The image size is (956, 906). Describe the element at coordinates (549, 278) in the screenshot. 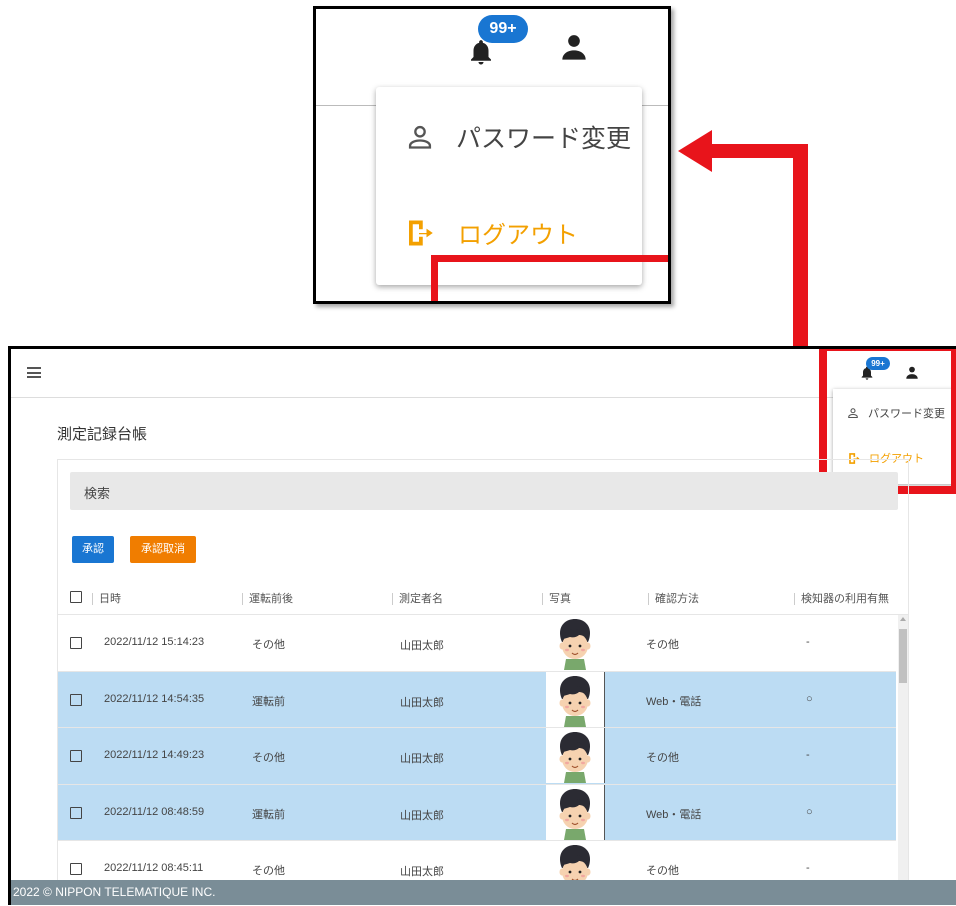

I see `highlight-box` at that location.